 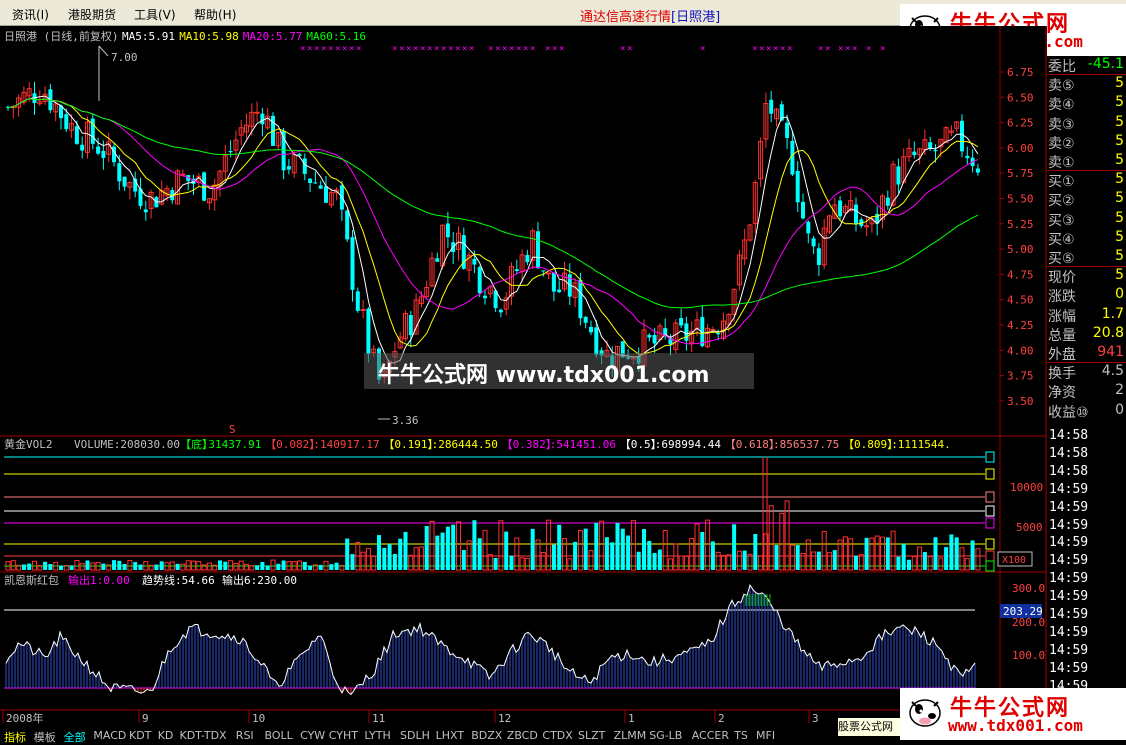 What do you see at coordinates (721, 718) in the screenshot?
I see `date-label: 2` at bounding box center [721, 718].